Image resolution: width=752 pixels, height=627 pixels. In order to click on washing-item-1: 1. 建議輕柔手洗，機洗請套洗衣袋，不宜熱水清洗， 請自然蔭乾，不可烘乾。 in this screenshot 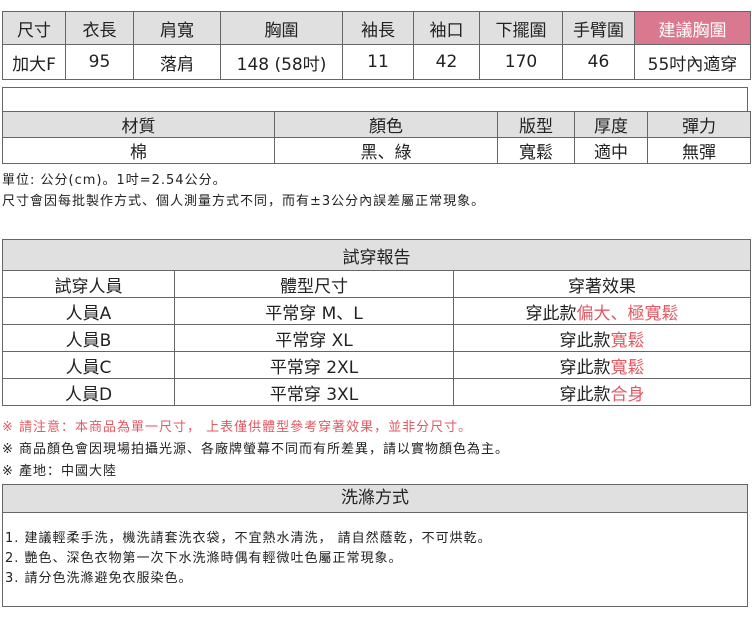, I will do `click(248, 538)`.